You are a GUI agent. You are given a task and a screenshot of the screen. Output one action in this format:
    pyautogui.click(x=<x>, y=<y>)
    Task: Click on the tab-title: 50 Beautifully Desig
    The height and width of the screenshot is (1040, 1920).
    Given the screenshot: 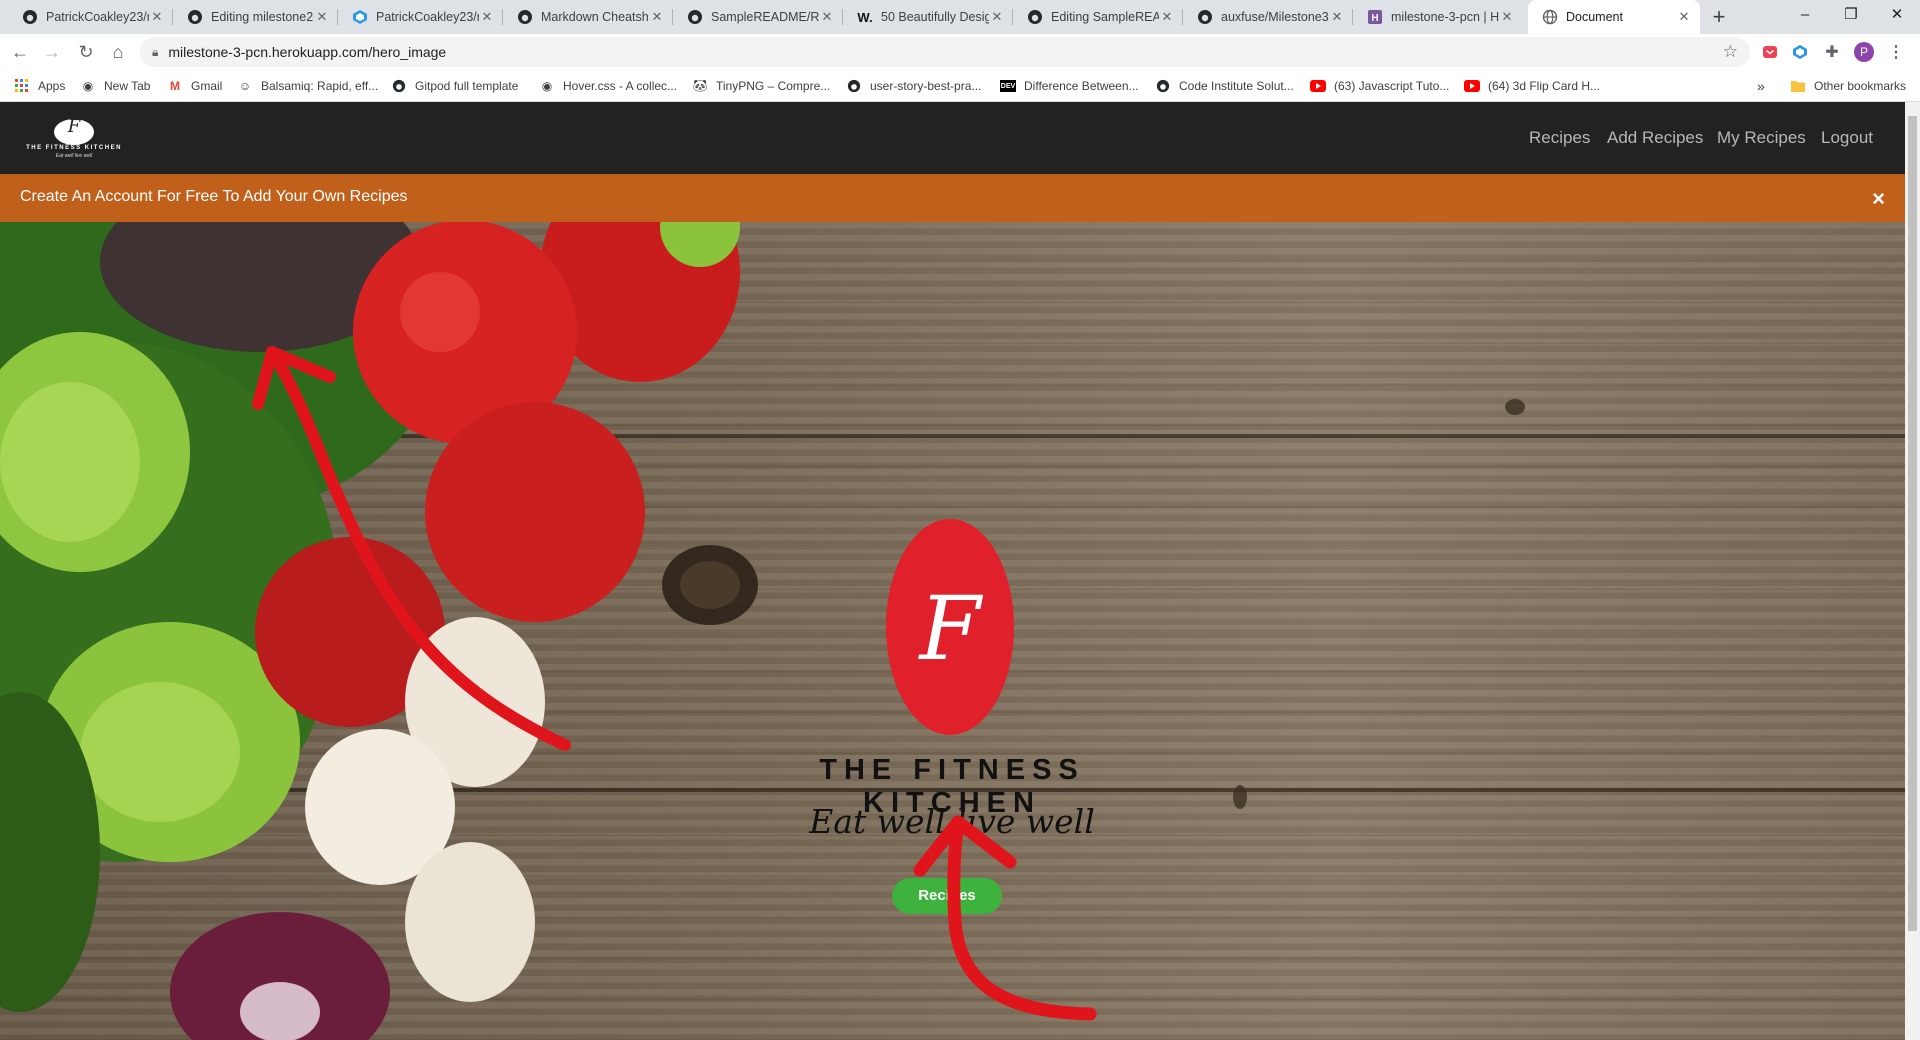 What is the action you would take?
    pyautogui.click(x=935, y=17)
    